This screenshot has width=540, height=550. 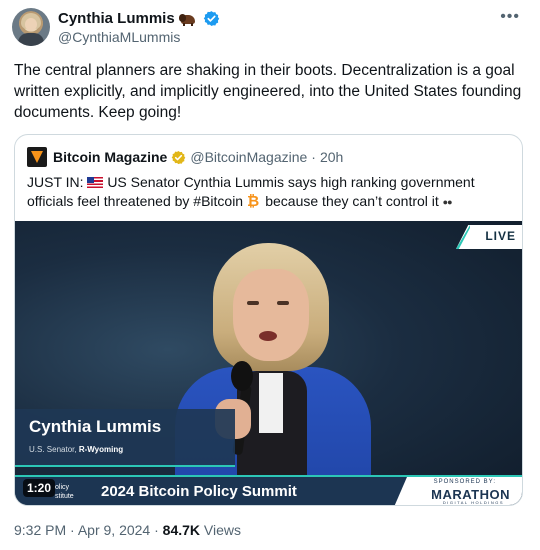 I want to click on views-label: Views, so click(x=222, y=530).